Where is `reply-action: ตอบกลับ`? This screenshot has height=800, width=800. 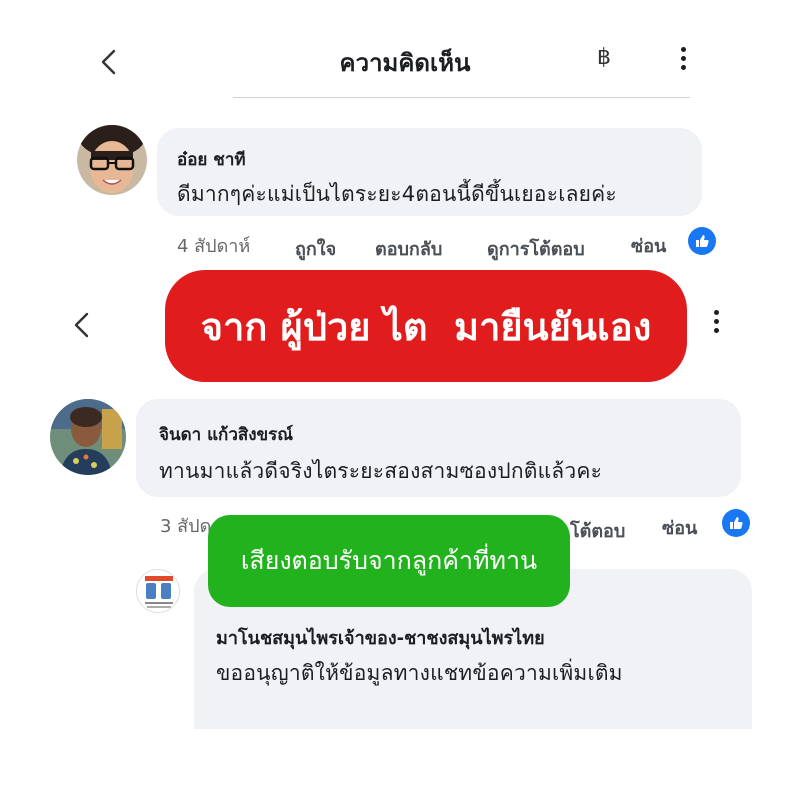 reply-action: ตอบกลับ is located at coordinates (408, 248).